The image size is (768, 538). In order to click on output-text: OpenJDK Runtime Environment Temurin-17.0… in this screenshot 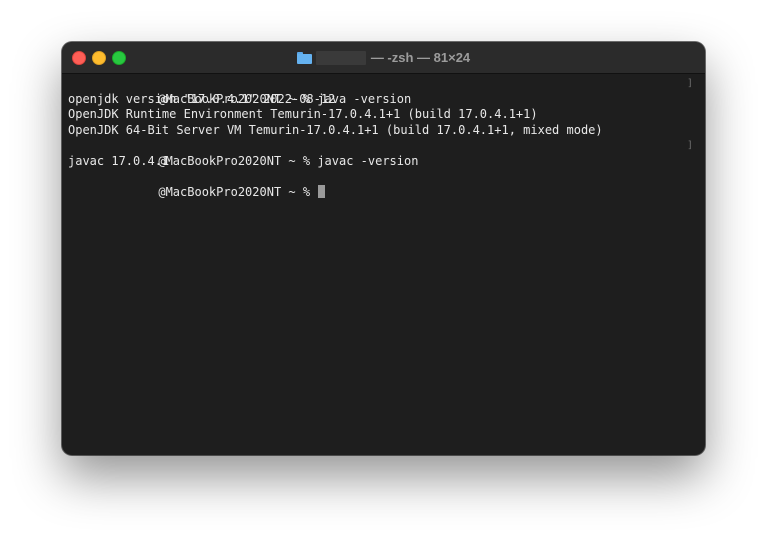, I will do `click(303, 114)`.